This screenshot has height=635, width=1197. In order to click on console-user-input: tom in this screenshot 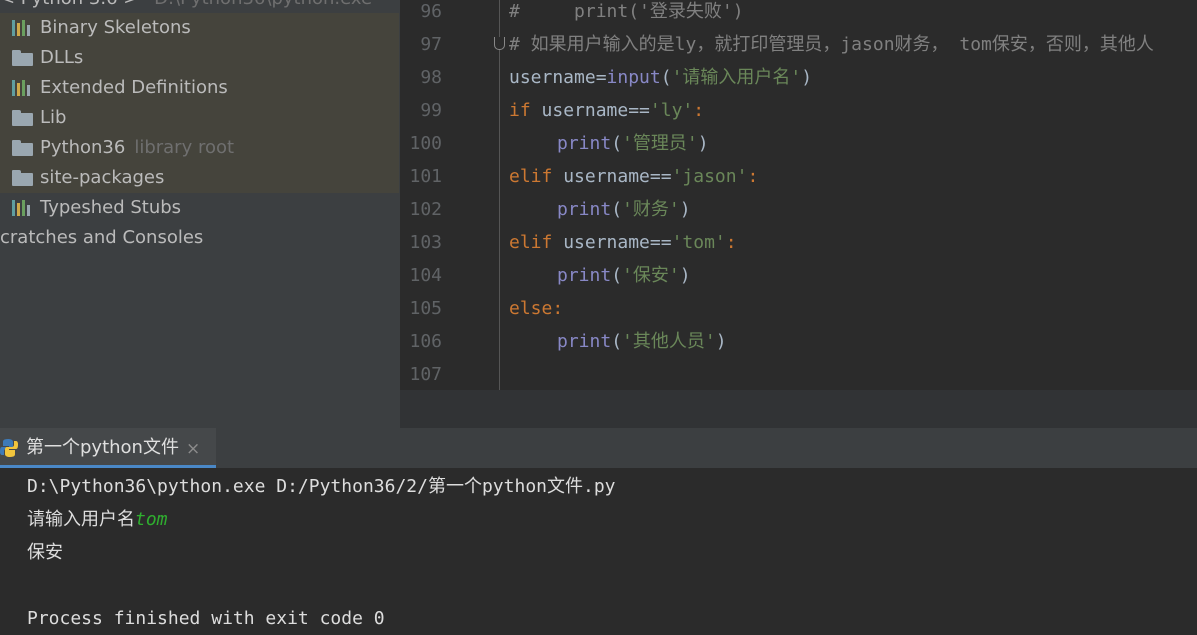, I will do `click(151, 519)`.